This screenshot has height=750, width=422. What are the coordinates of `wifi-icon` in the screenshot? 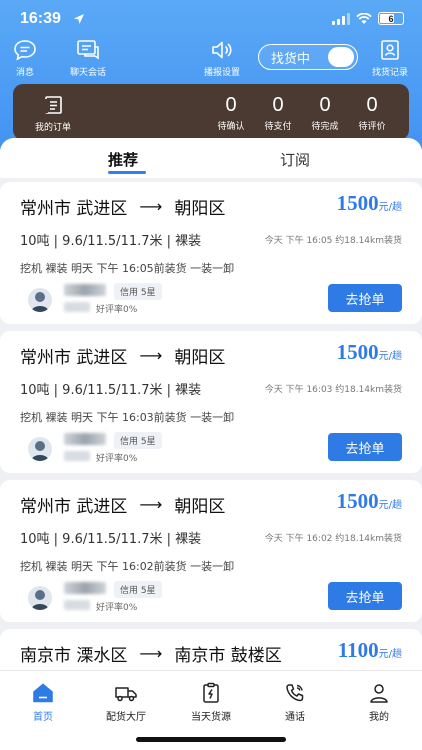 It's located at (364, 18).